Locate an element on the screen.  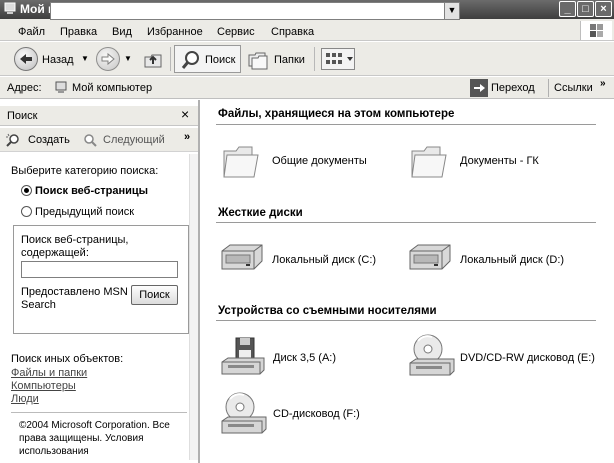
search-toolbar-chevron-icon: » is located at coordinates (187, 137).